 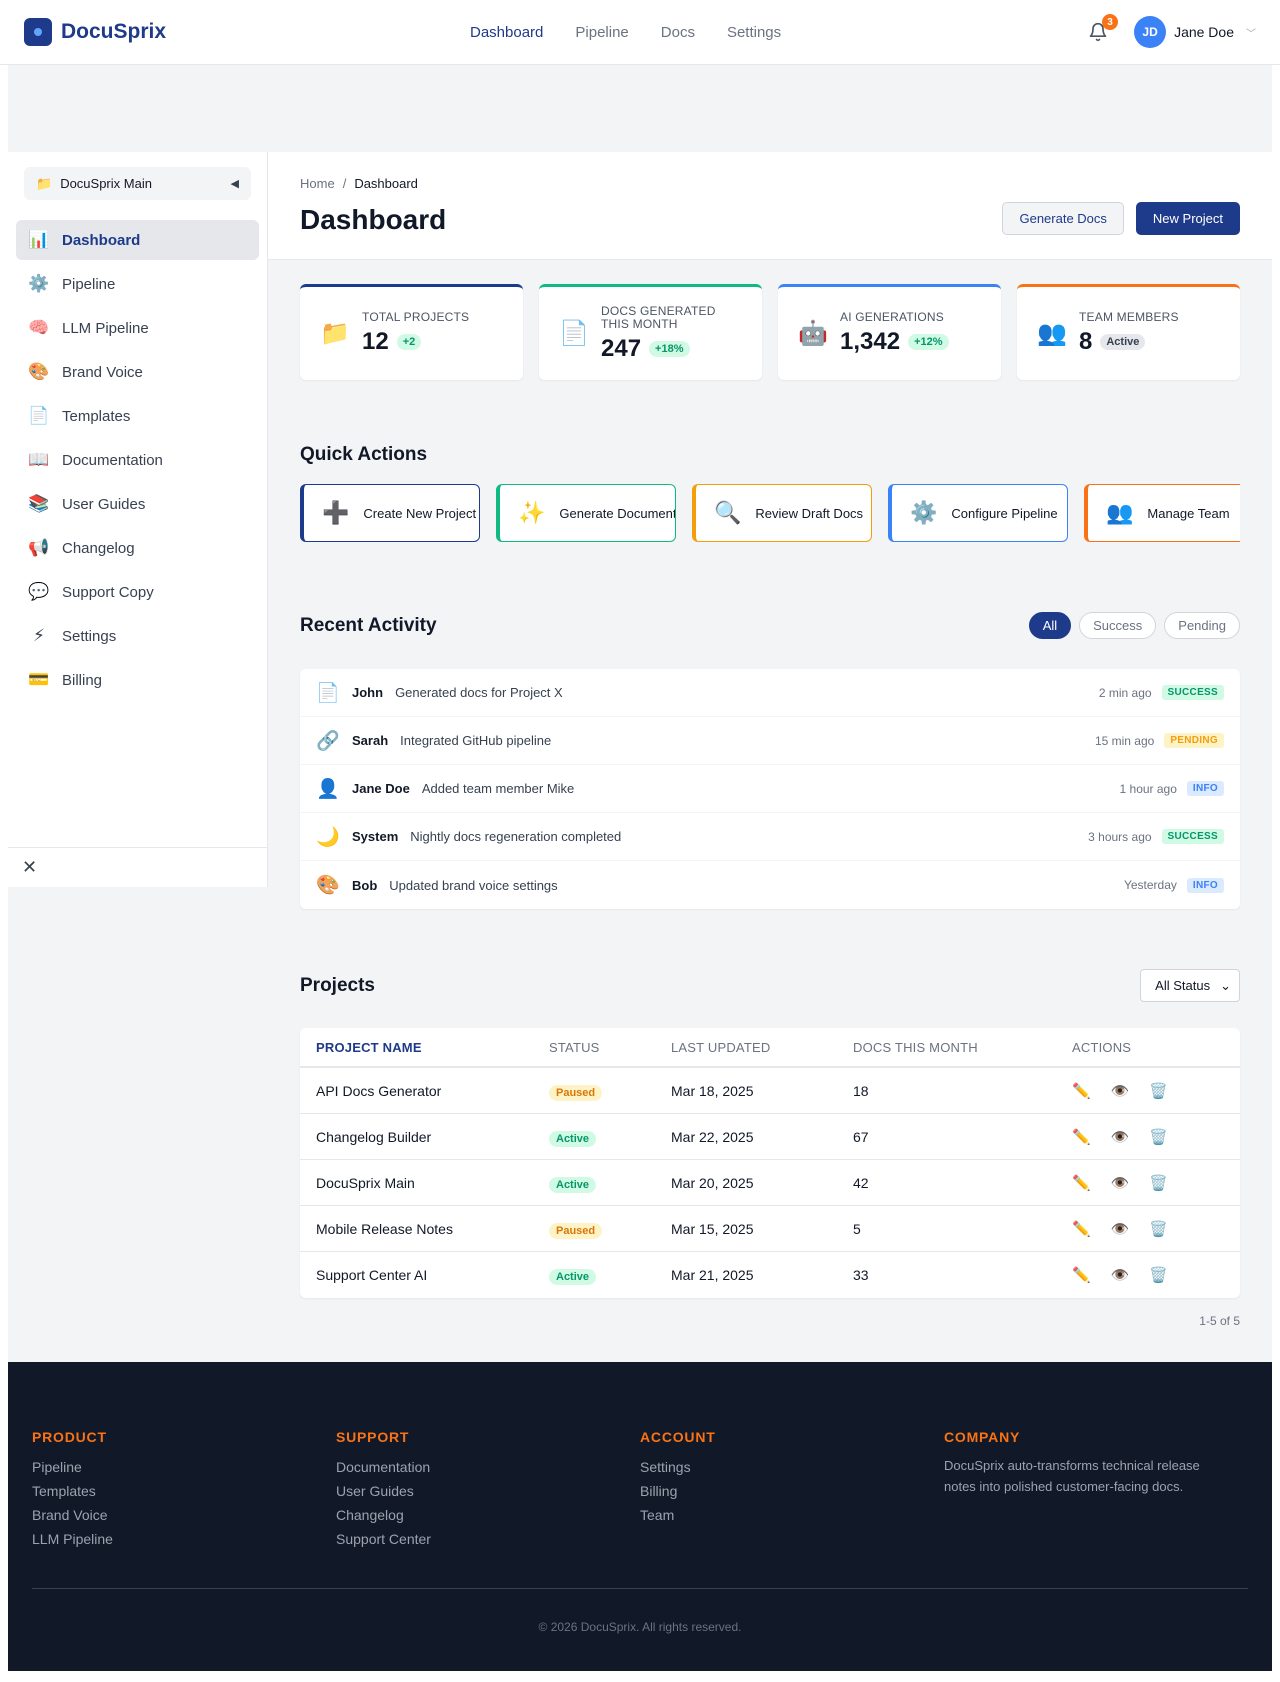 What do you see at coordinates (432, 1047) in the screenshot?
I see `column-header: Project Name` at bounding box center [432, 1047].